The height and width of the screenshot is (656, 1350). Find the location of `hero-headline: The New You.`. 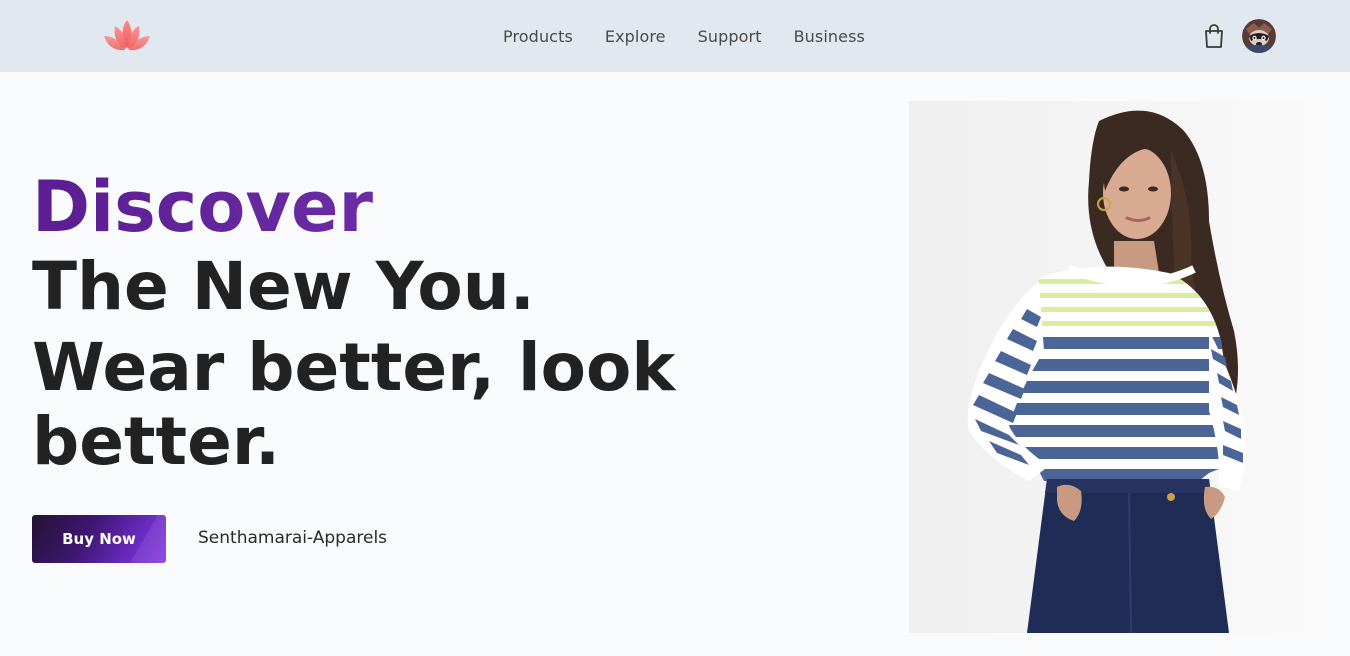

hero-headline: The New You. is located at coordinates (283, 286).